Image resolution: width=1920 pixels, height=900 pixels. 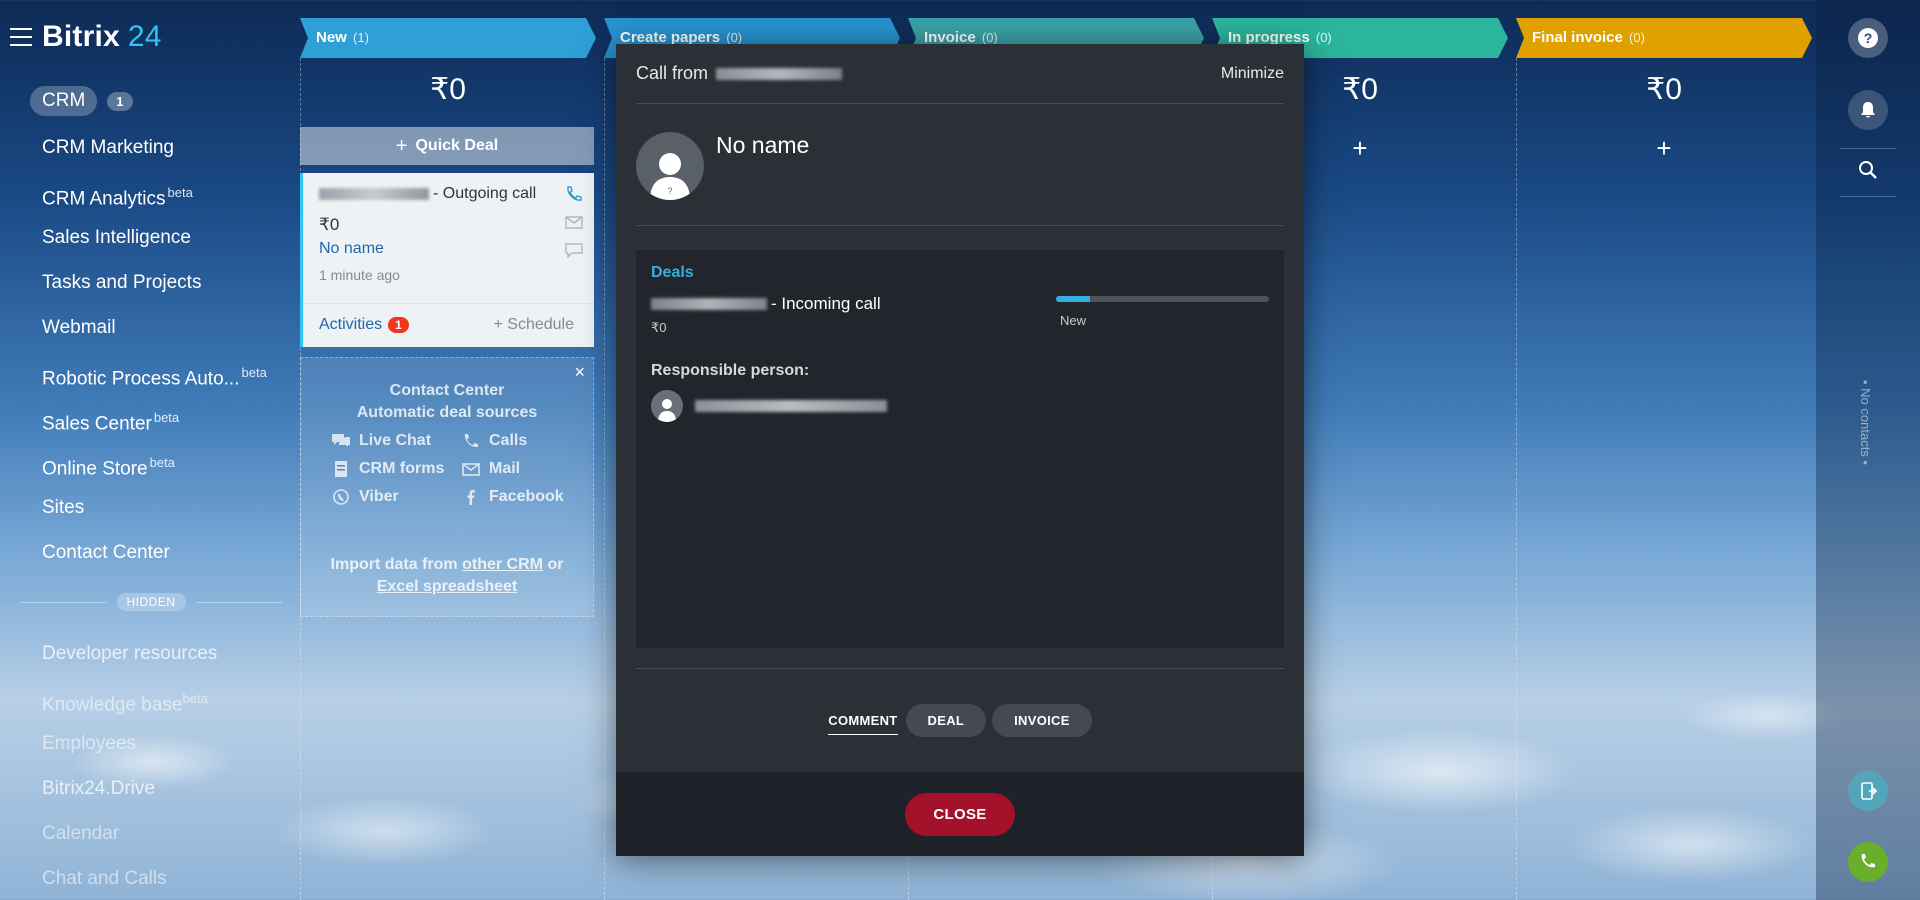 What do you see at coordinates (1868, 791) in the screenshot?
I see `phone-transfer-icon` at bounding box center [1868, 791].